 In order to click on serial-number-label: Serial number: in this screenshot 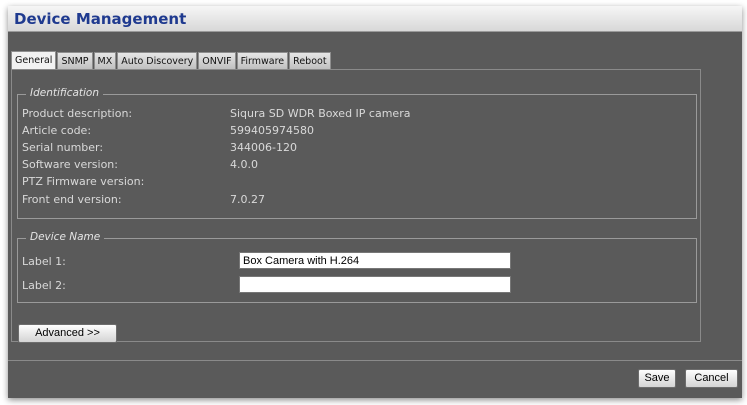, I will do `click(63, 147)`.